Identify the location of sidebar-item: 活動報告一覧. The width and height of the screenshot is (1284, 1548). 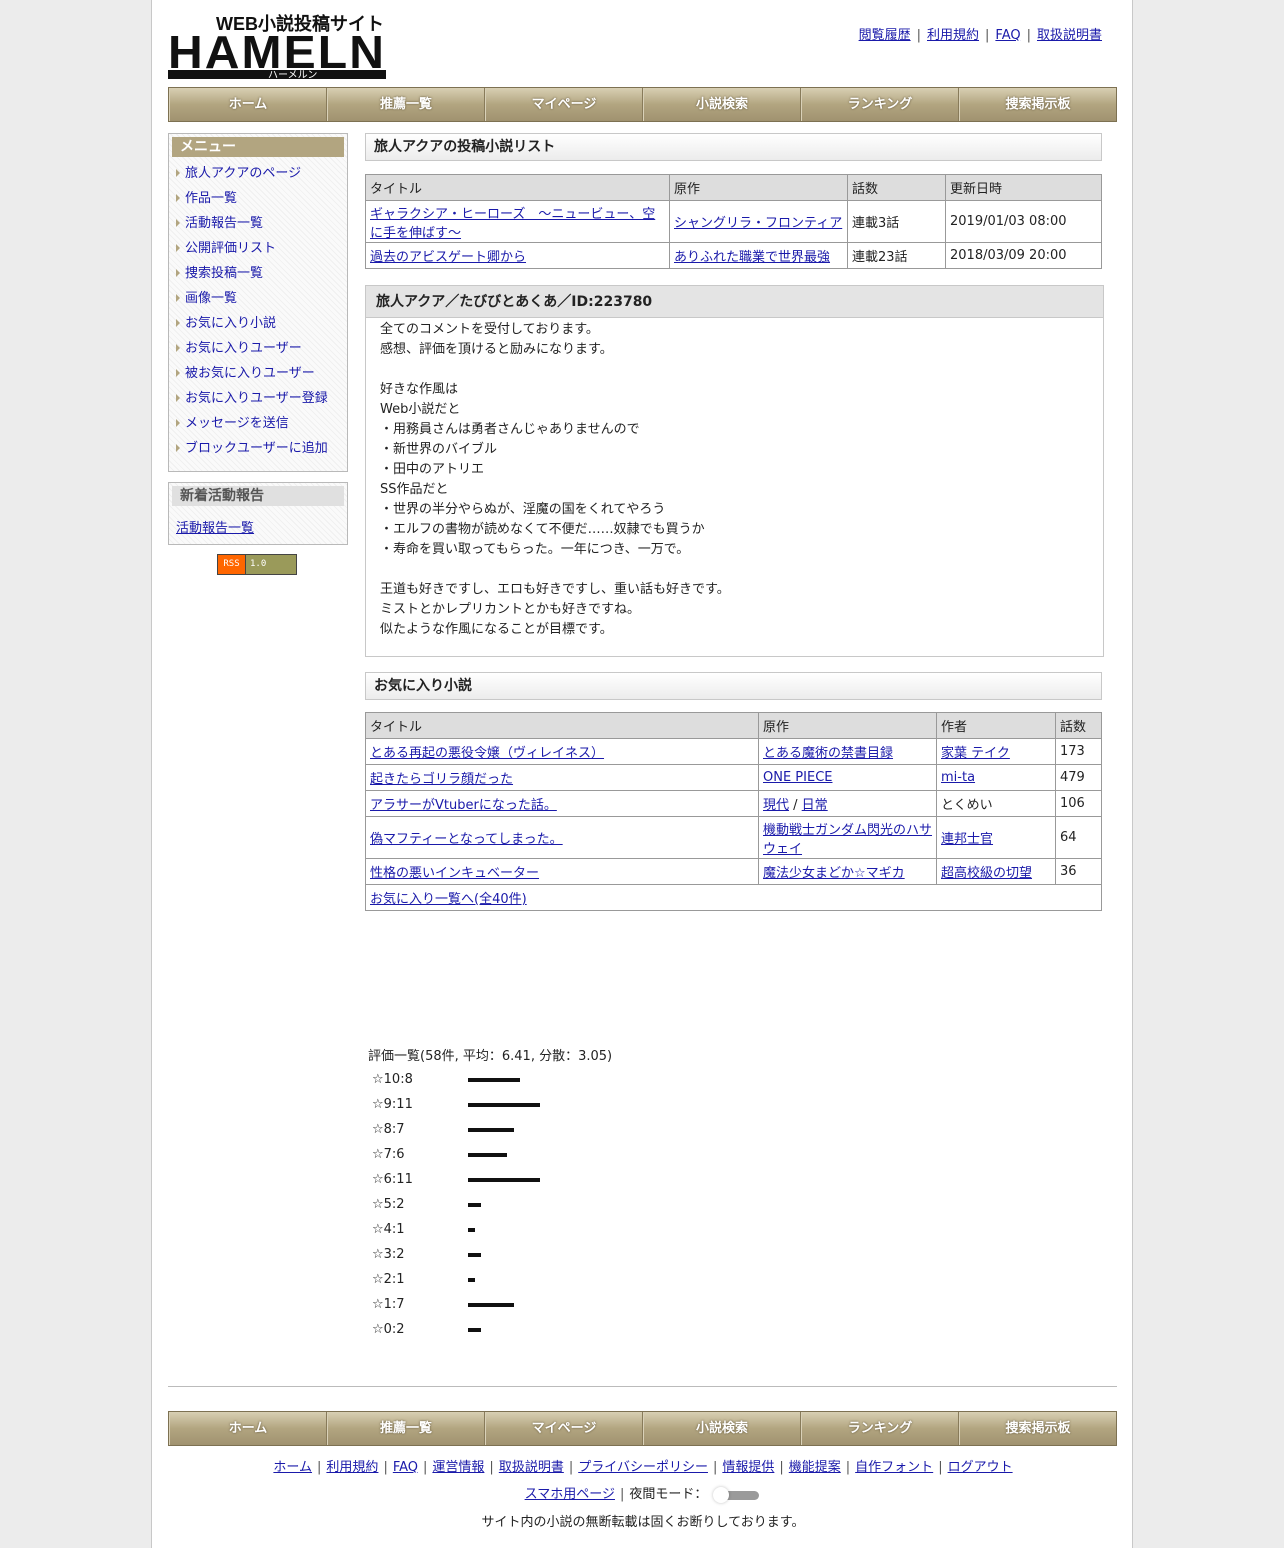
(258, 223).